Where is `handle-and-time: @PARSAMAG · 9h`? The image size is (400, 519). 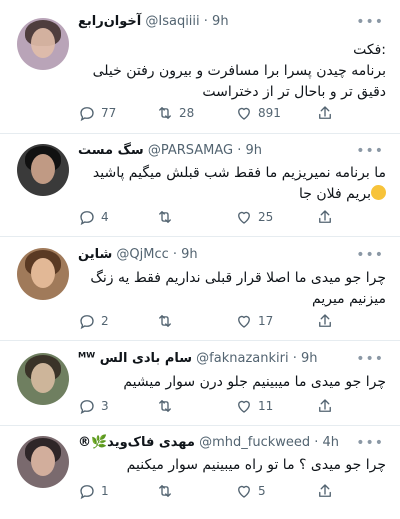 handle-and-time: @PARSAMAG · 9h is located at coordinates (205, 150).